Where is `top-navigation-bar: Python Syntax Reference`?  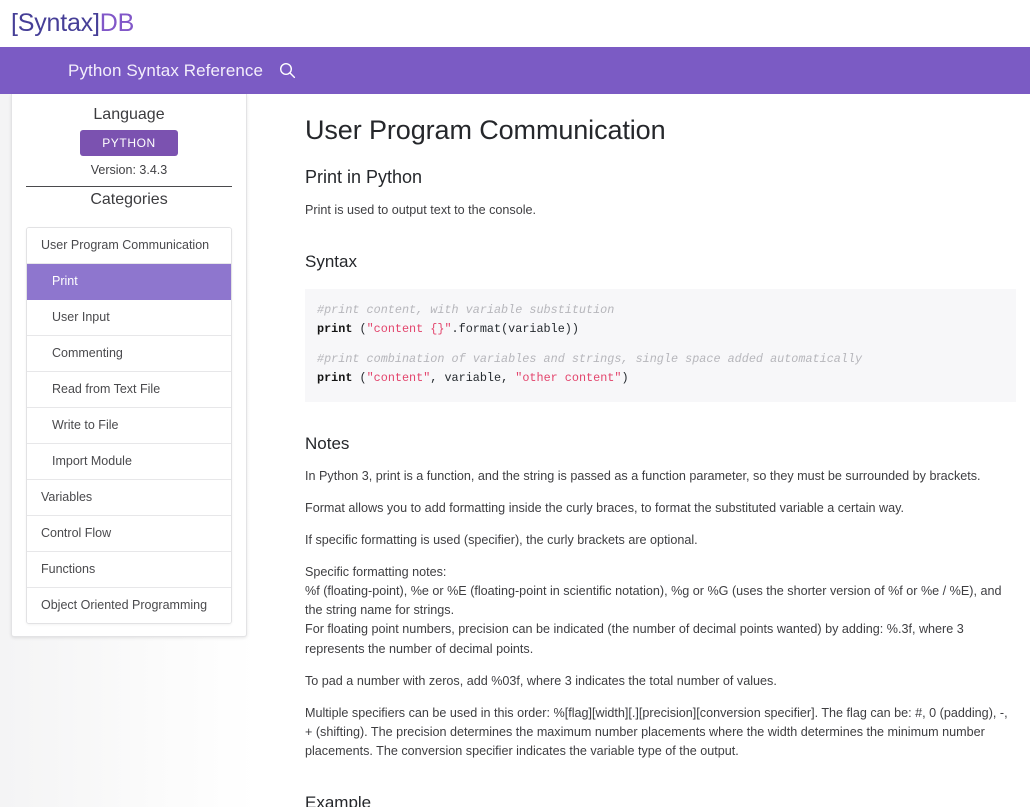 top-navigation-bar: Python Syntax Reference is located at coordinates (515, 70).